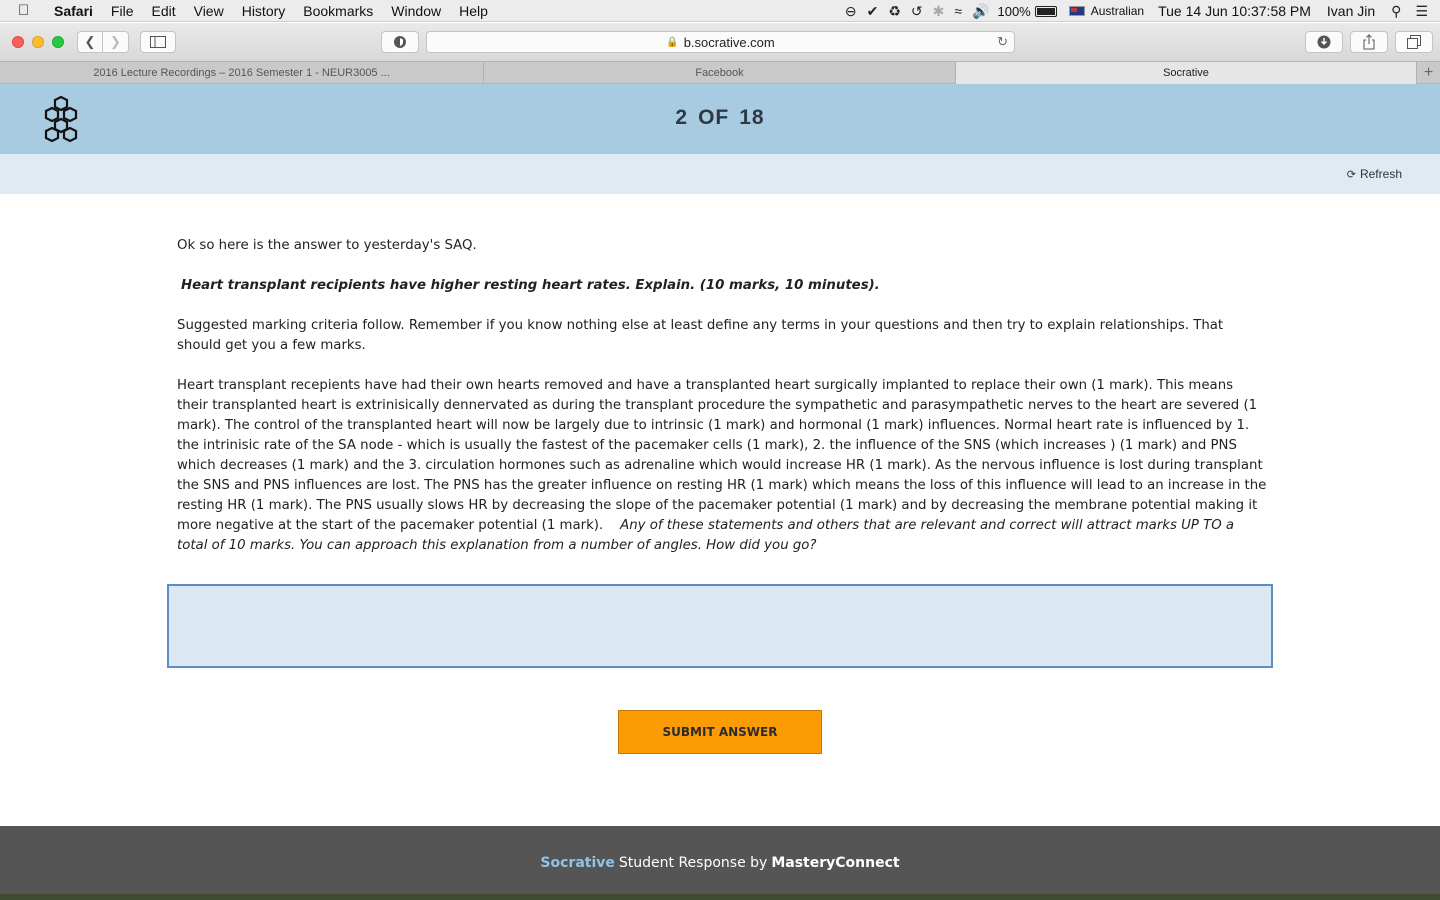 This screenshot has height=900, width=1440. I want to click on progress-of-label: OF, so click(714, 117).